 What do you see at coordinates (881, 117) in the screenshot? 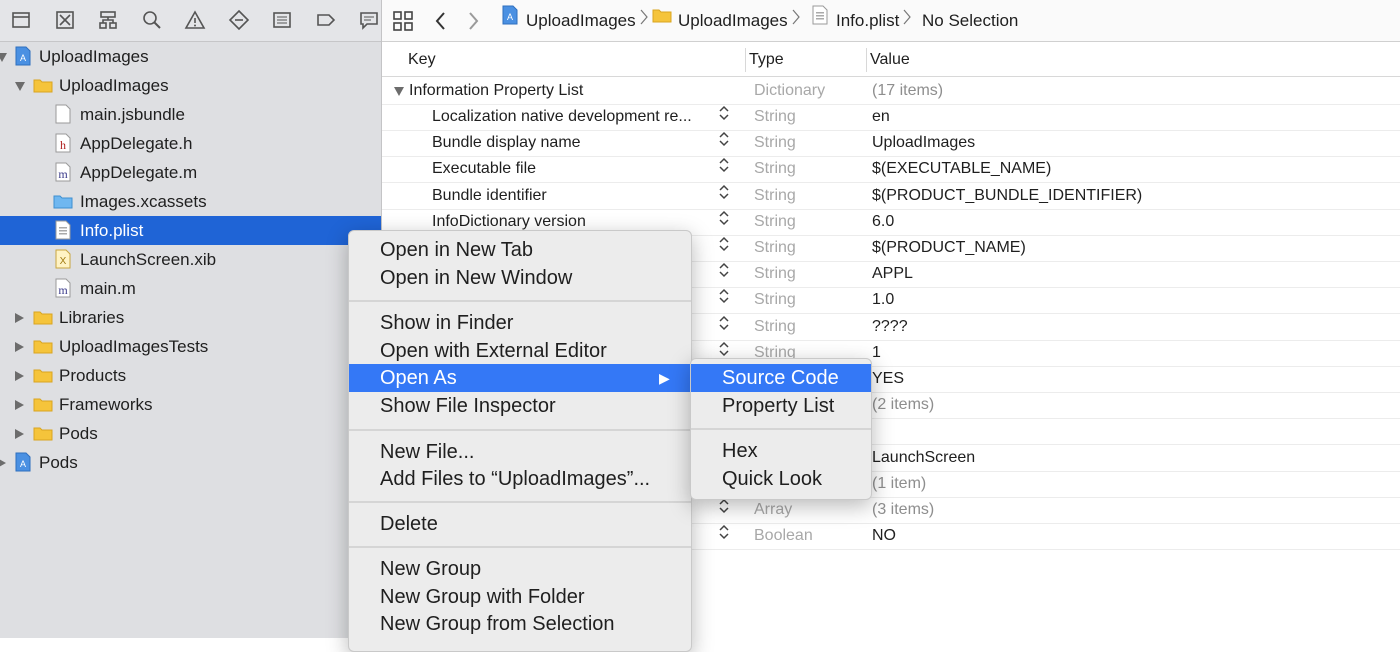
I see `plist-value: en` at bounding box center [881, 117].